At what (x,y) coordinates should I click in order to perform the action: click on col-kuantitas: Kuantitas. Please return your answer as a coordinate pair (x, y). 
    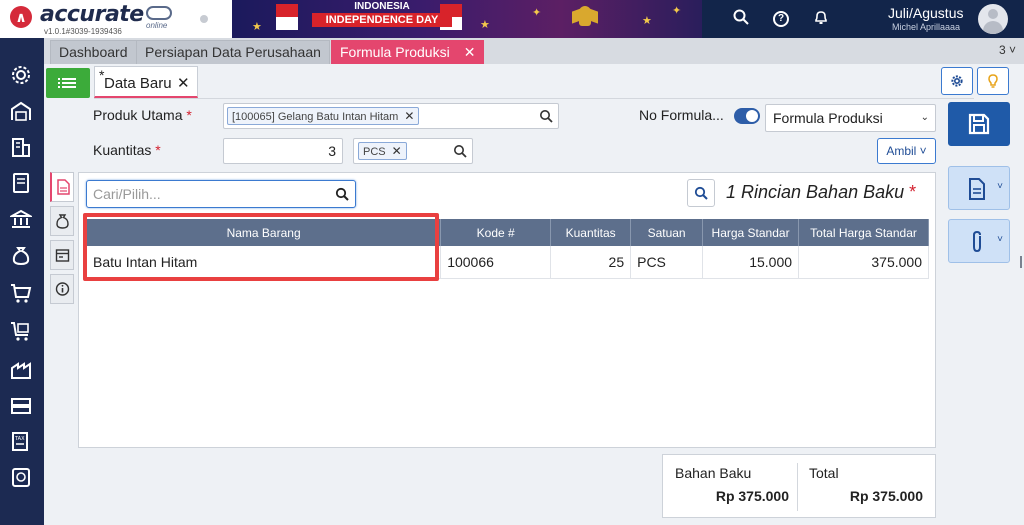
    Looking at the image, I should click on (591, 232).